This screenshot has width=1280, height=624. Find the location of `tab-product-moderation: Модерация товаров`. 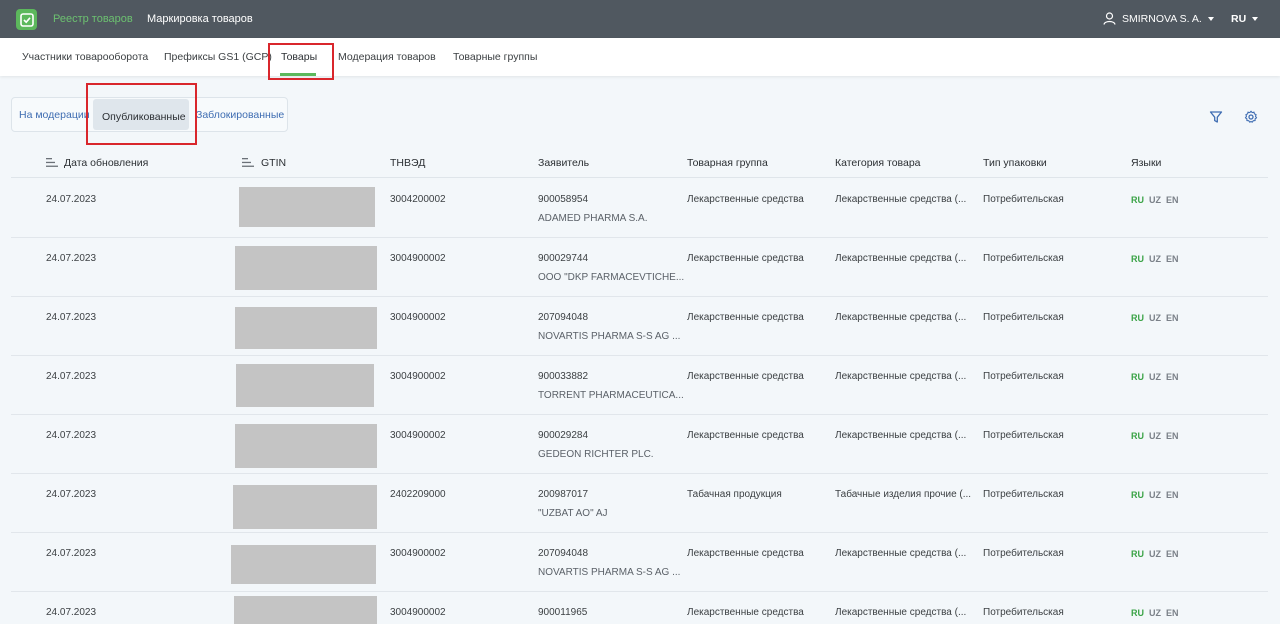

tab-product-moderation: Модерация товаров is located at coordinates (387, 57).